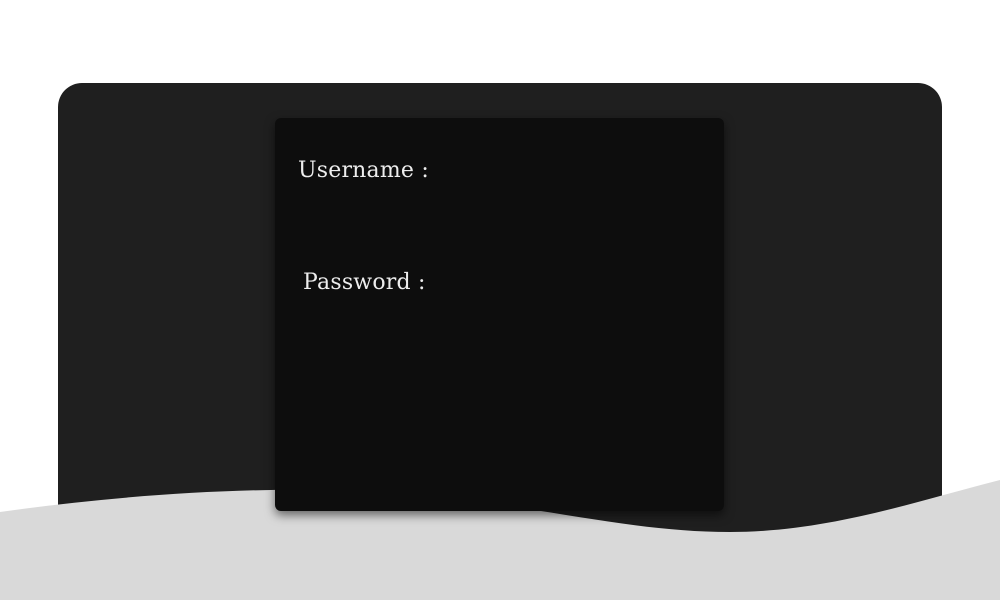 Image resolution: width=1000 pixels, height=600 pixels. I want to click on password-label: Password :, so click(364, 282).